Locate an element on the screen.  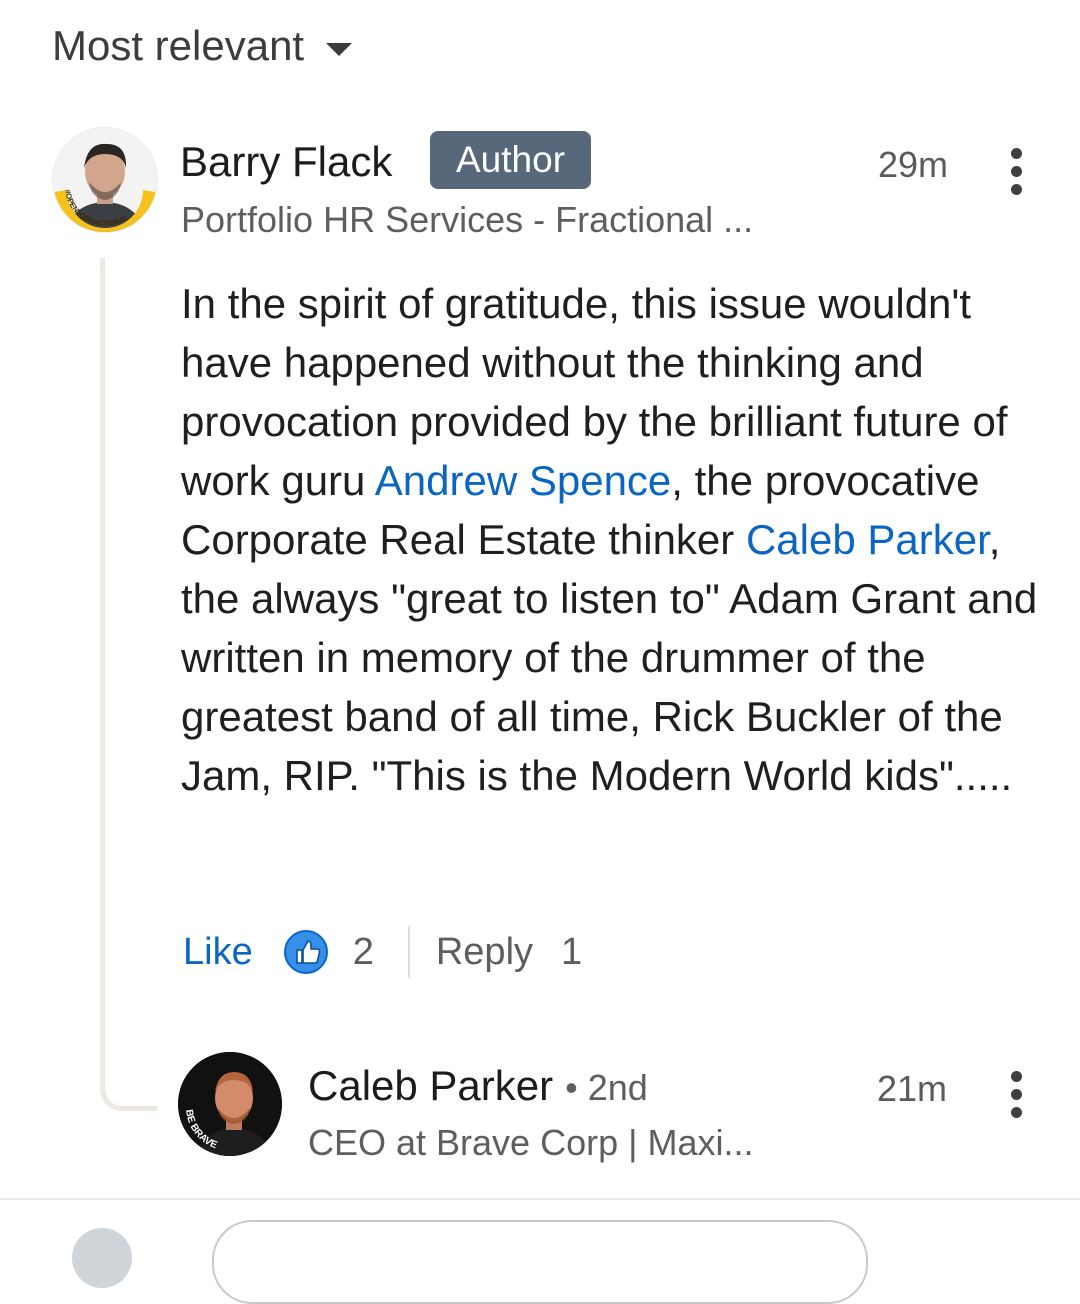
caleb-parker-avatar-image: BE BRAVE is located at coordinates (230, 1104).